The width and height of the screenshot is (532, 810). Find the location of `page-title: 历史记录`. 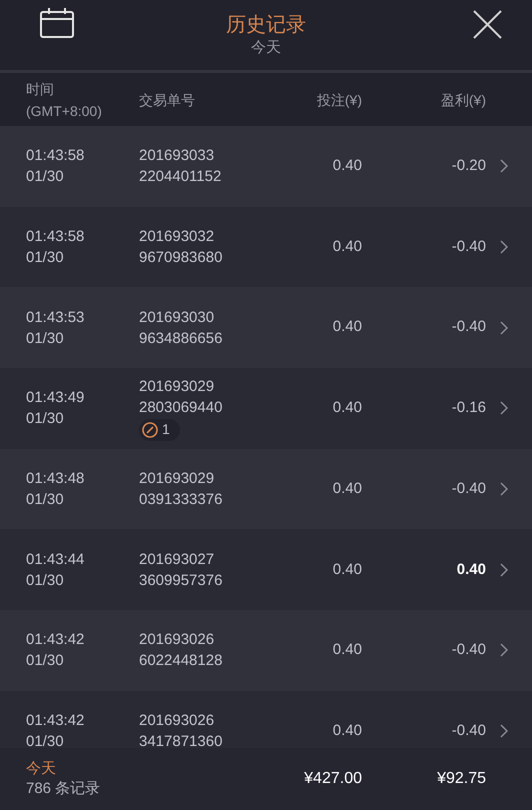

page-title: 历史记录 is located at coordinates (266, 25).